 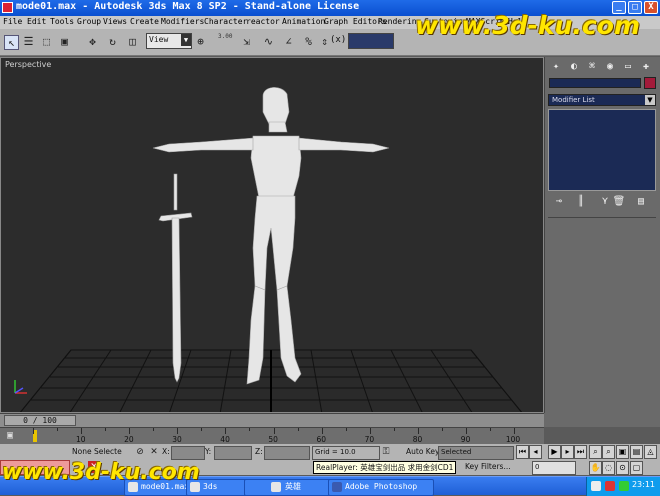 What do you see at coordinates (12, 21) in the screenshot?
I see `menu-file: File` at bounding box center [12, 21].